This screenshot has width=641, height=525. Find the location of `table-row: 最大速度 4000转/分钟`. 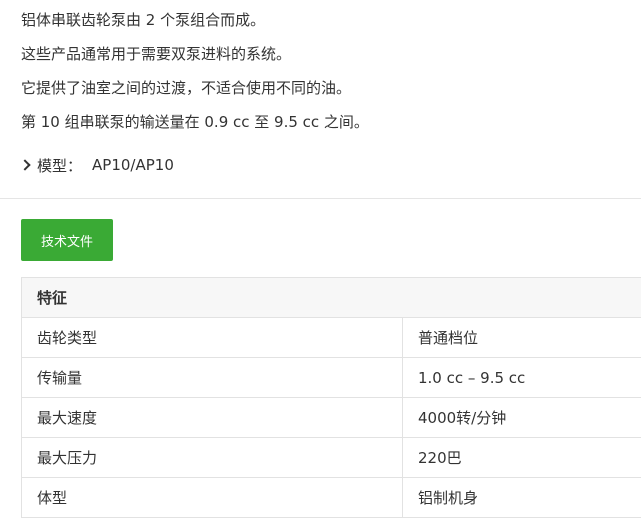

table-row: 最大速度 4000转/分钟 is located at coordinates (331, 417).